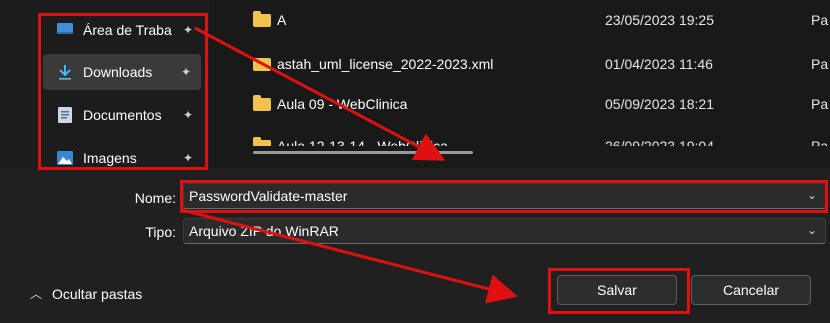  I want to click on document-icon, so click(65, 115).